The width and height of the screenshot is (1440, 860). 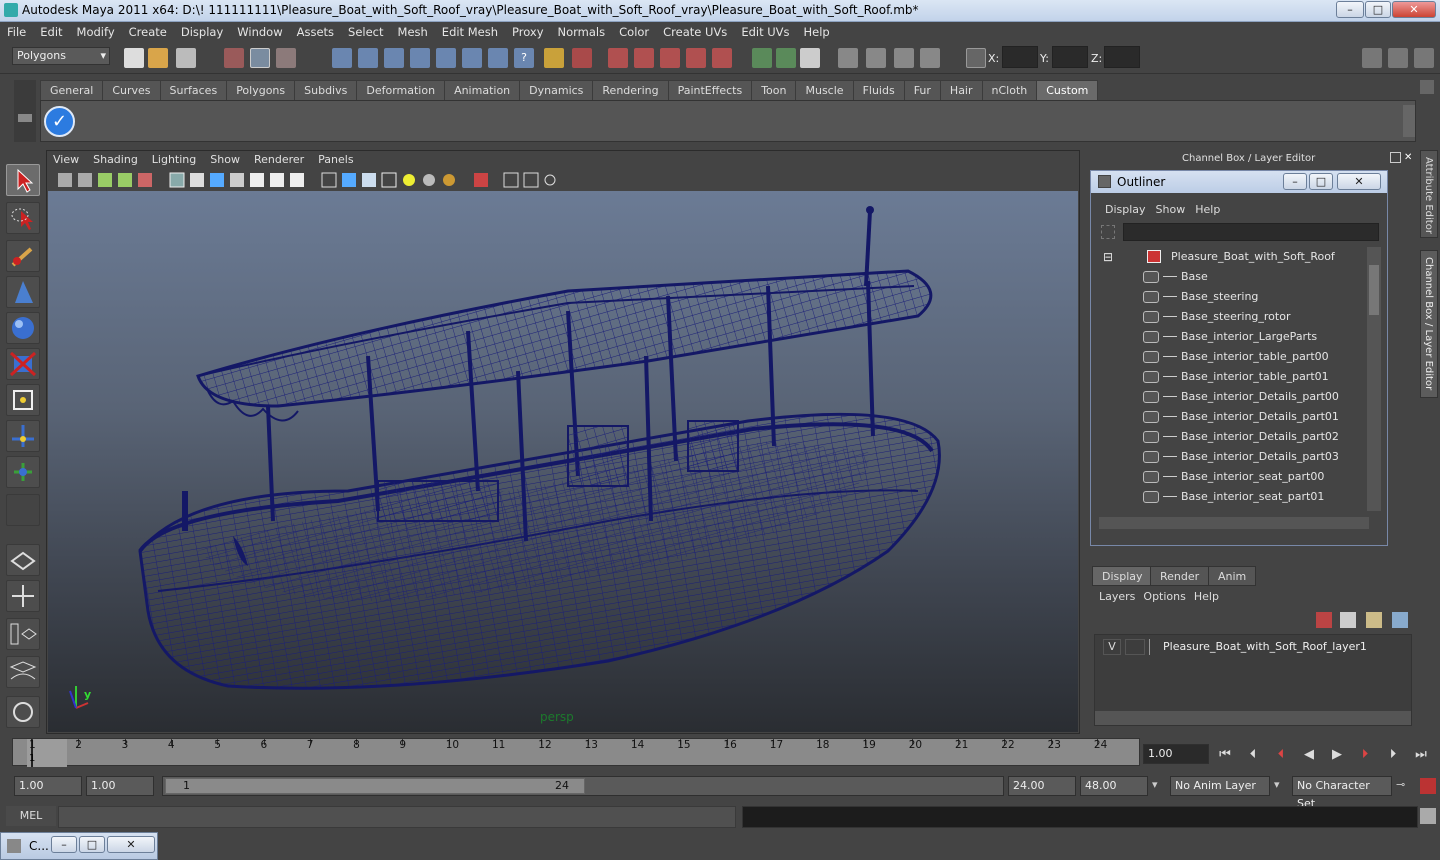 I want to click on xray-icon, so click(x=511, y=180).